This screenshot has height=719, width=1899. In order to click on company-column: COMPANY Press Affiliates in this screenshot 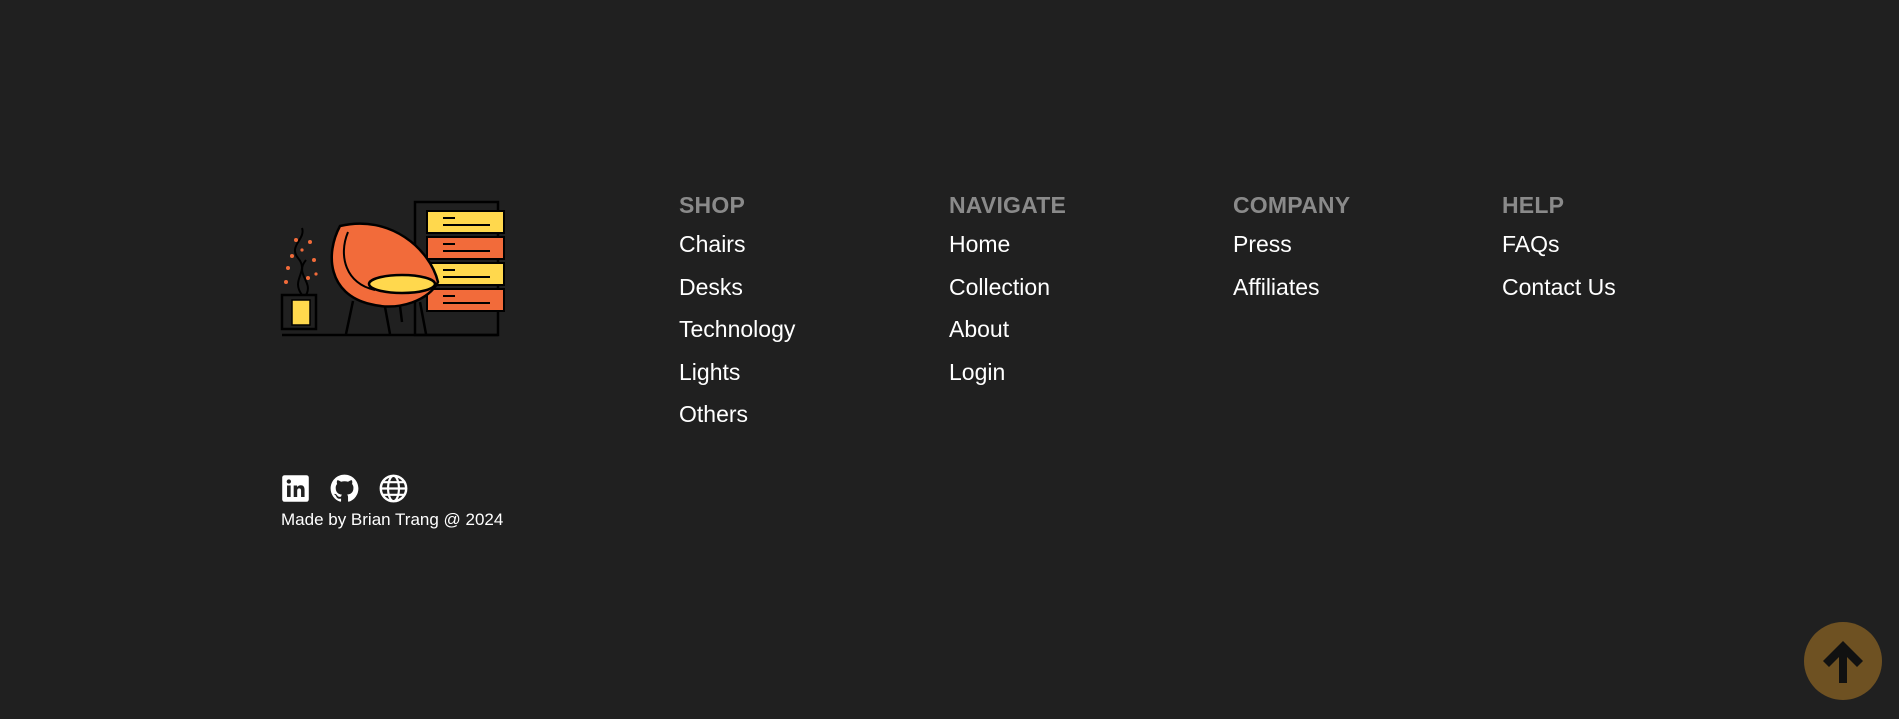, I will do `click(1291, 252)`.